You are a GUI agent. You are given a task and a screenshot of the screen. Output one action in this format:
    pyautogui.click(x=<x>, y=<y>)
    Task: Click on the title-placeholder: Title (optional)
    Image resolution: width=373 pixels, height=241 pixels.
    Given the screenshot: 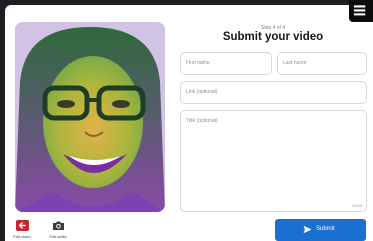 What is the action you would take?
    pyautogui.click(x=202, y=121)
    